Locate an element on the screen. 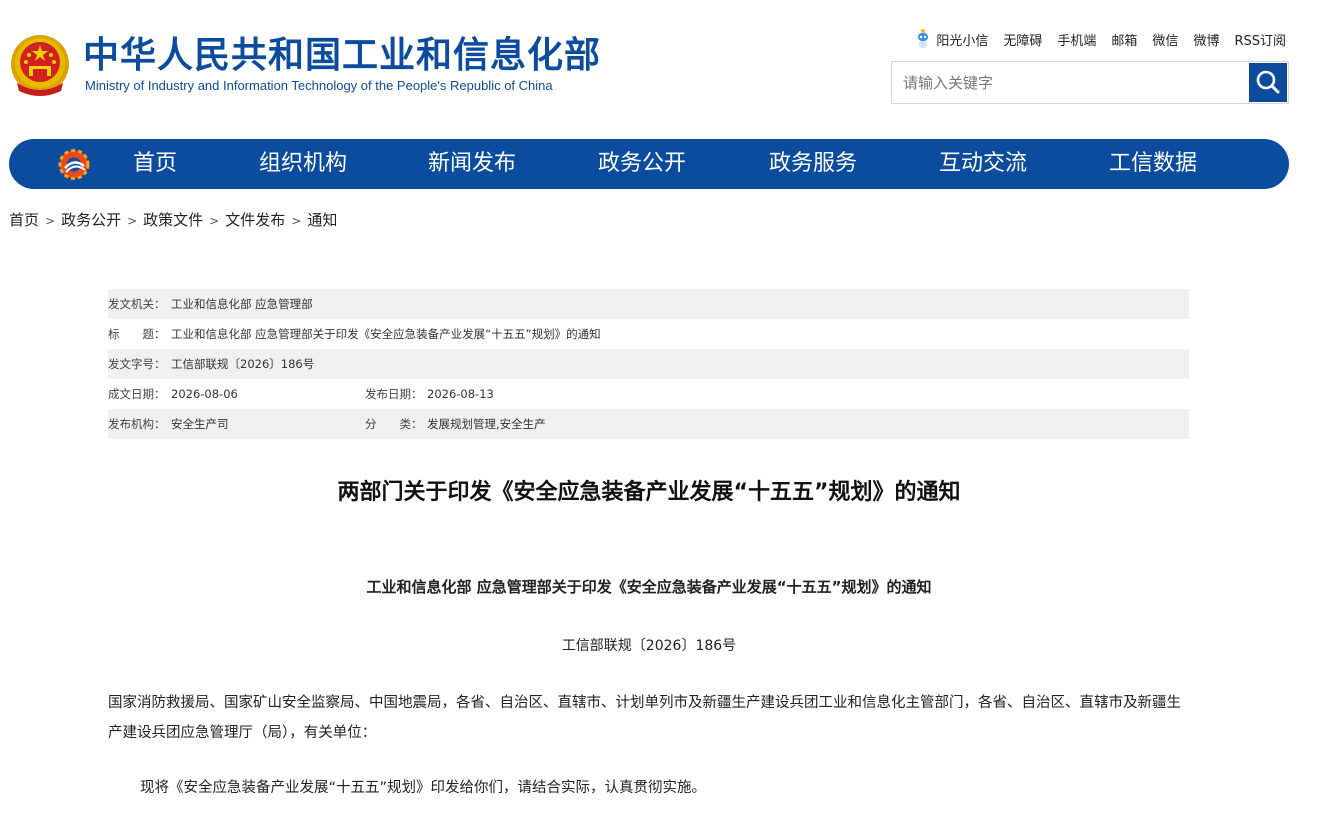 The height and width of the screenshot is (816, 1338). meta-title-label: 标 题： is located at coordinates (137, 334).